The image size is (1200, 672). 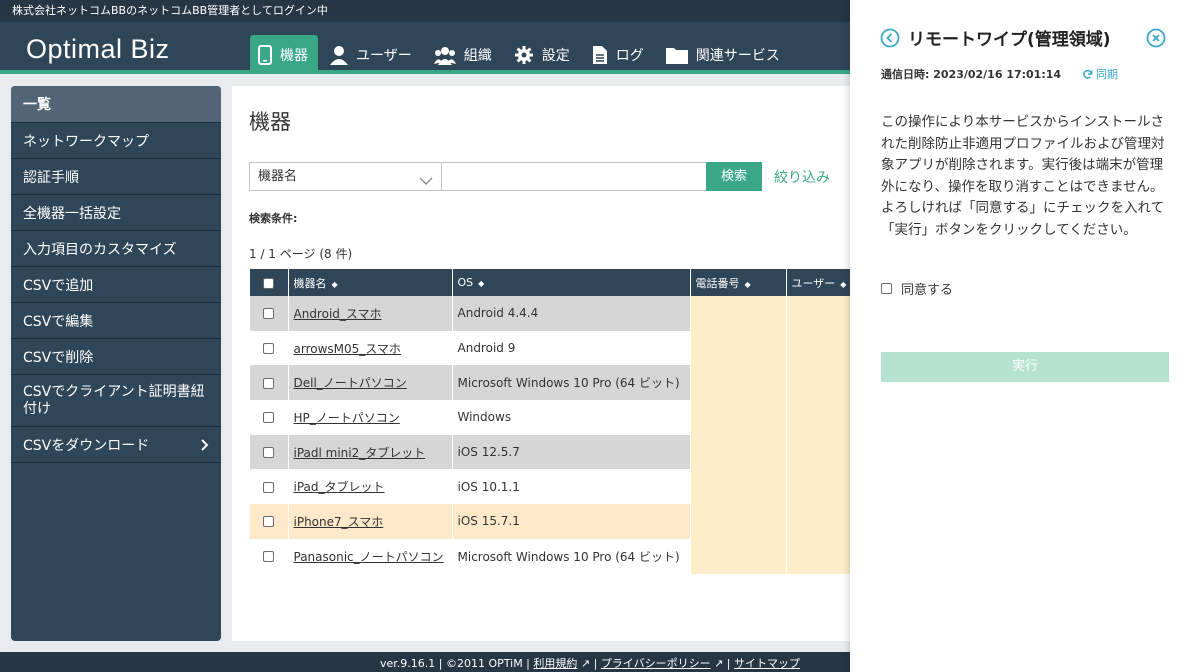 What do you see at coordinates (656, 663) in the screenshot?
I see `privacy-link: プライバシーポリシー` at bounding box center [656, 663].